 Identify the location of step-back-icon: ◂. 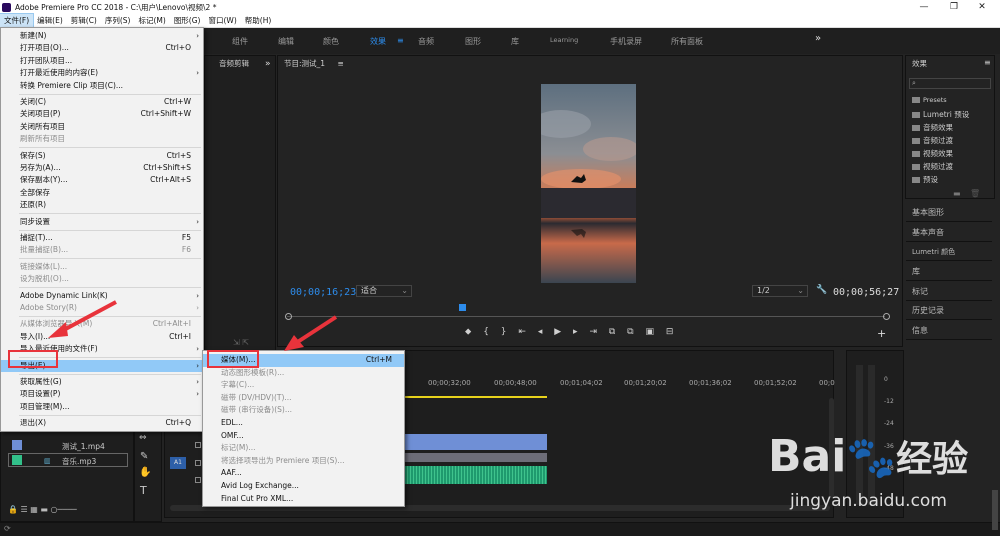
(540, 332).